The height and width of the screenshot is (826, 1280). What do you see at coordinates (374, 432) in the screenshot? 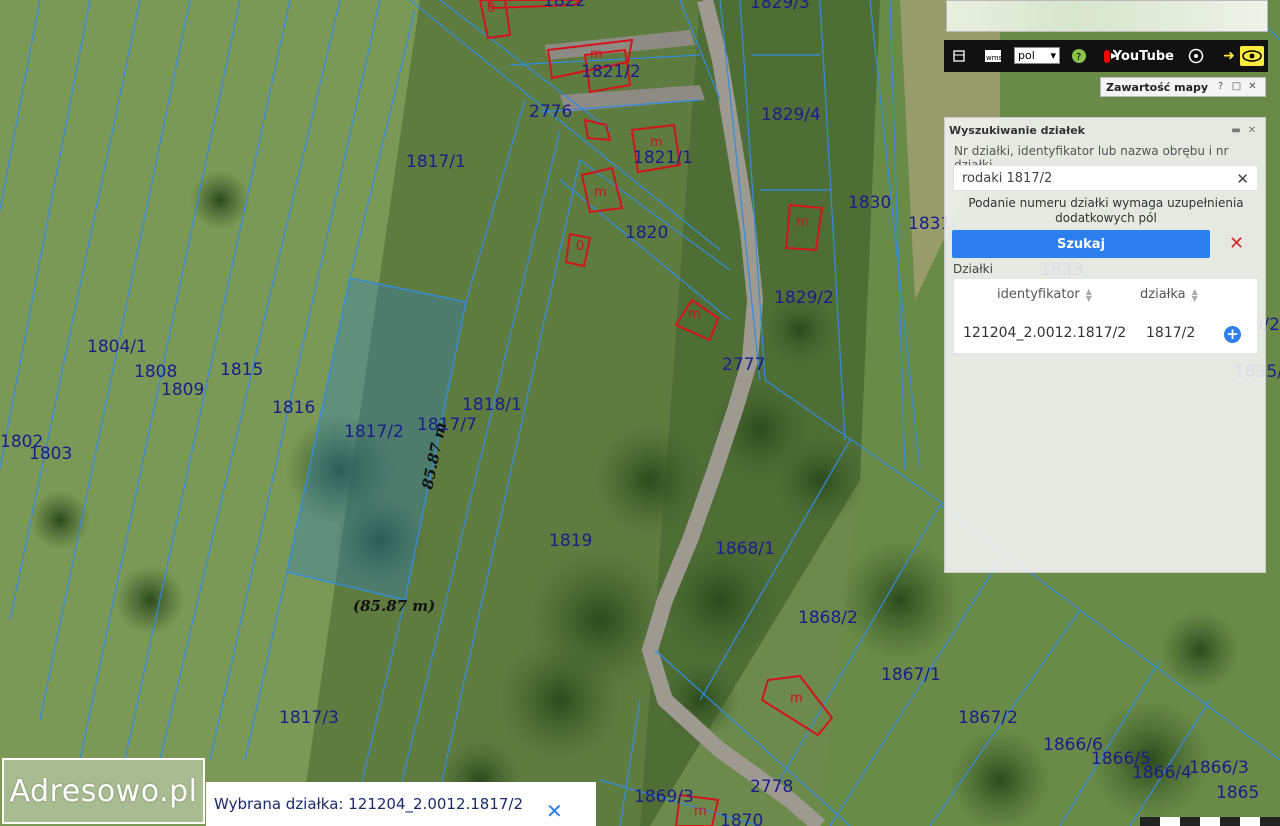
I see `parcel-label: 1817/2` at bounding box center [374, 432].